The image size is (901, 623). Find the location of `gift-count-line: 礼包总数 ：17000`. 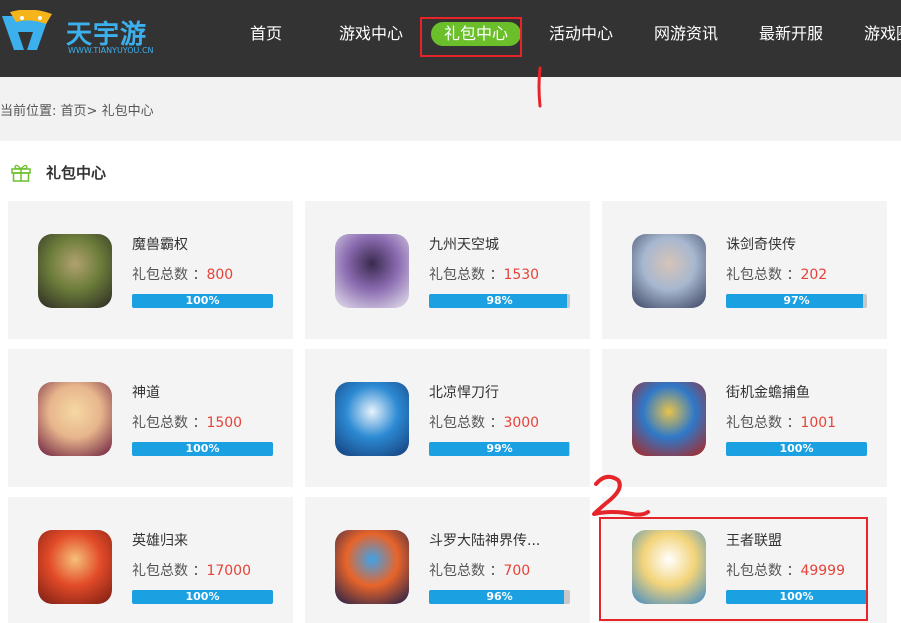

gift-count-line: 礼包总数 ：17000 is located at coordinates (191, 570).